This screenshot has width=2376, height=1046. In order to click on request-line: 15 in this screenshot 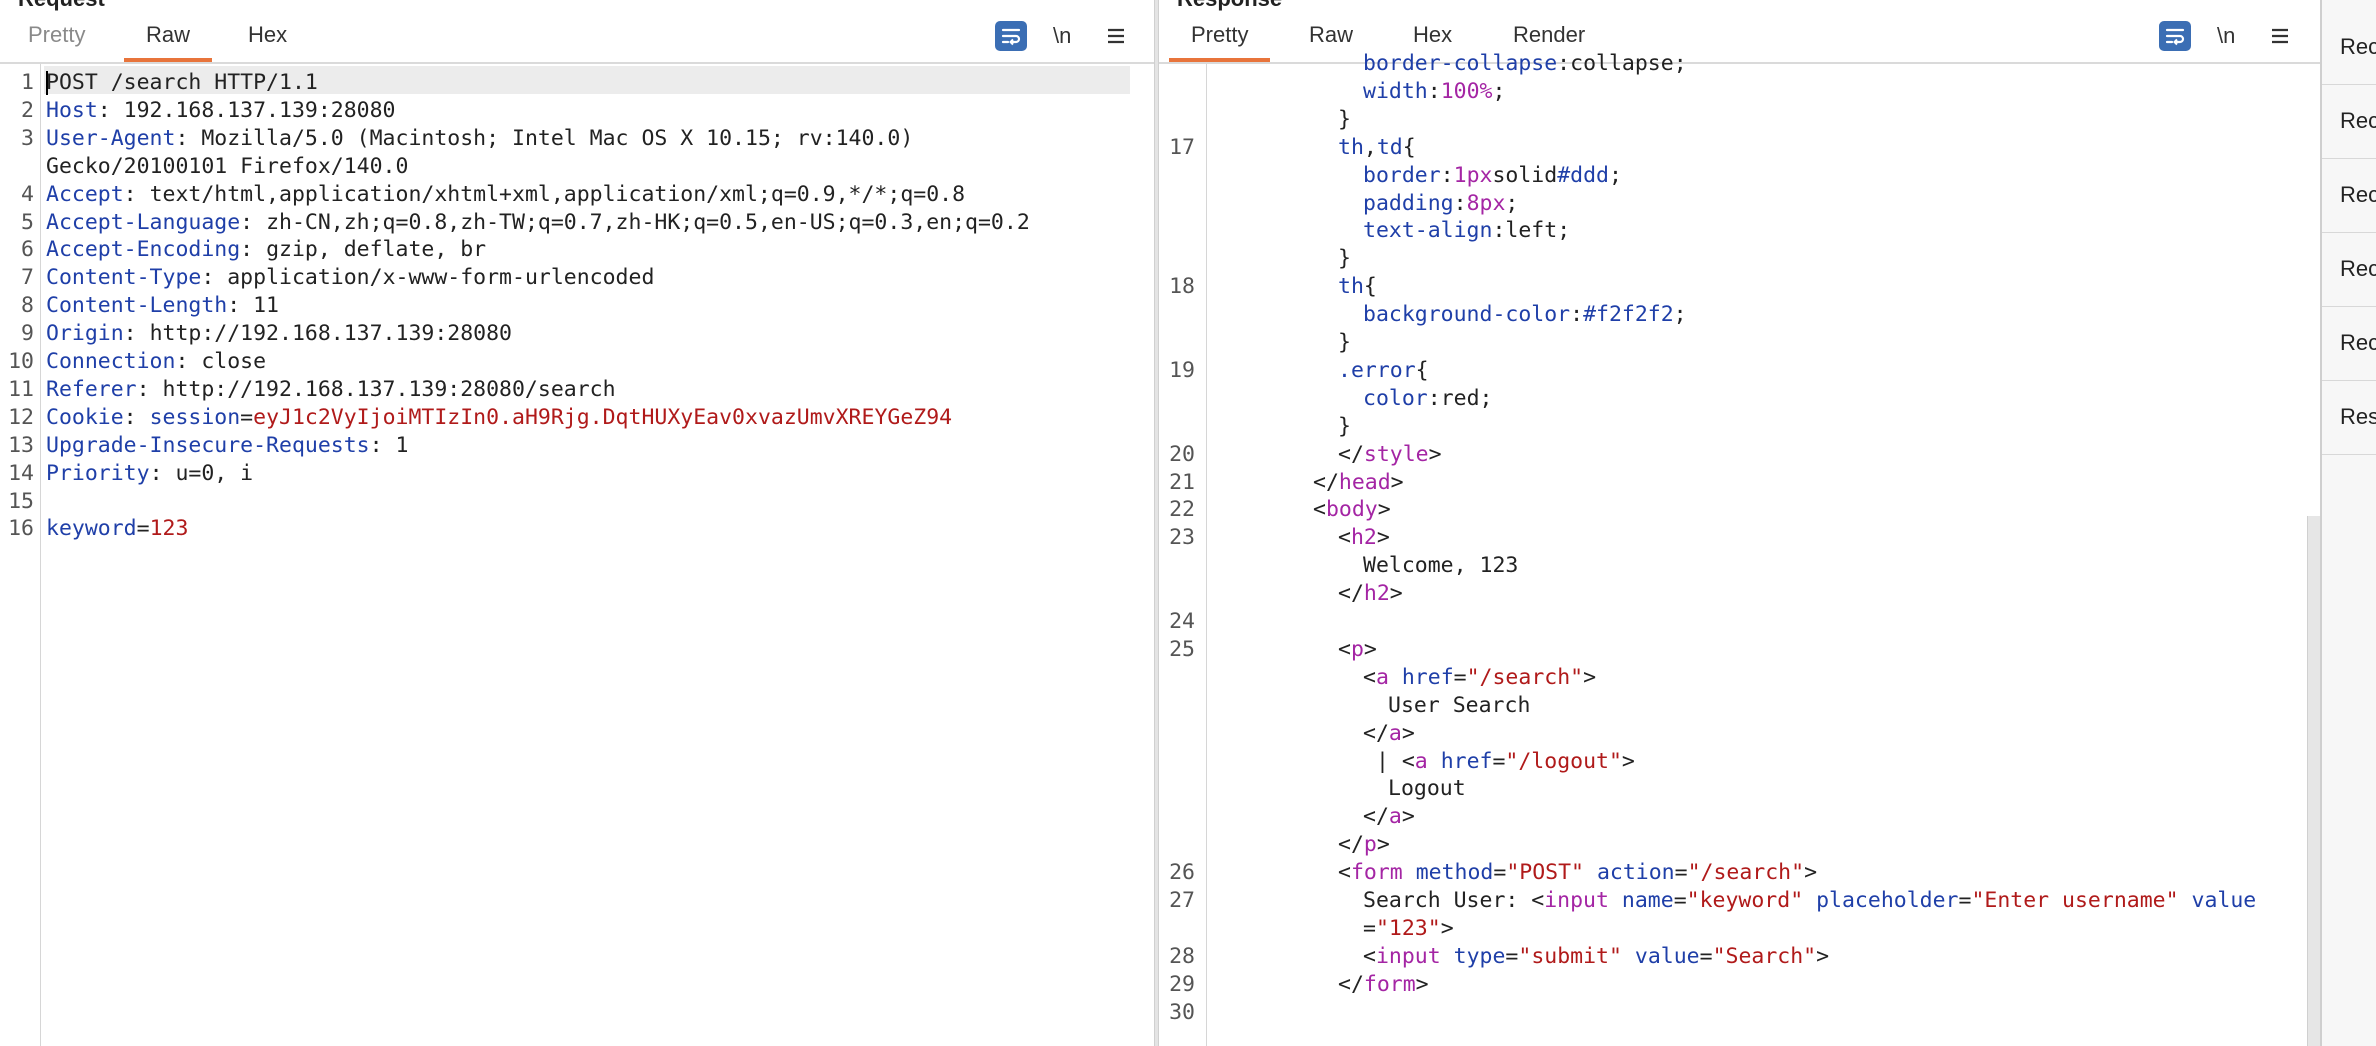, I will do `click(577, 502)`.